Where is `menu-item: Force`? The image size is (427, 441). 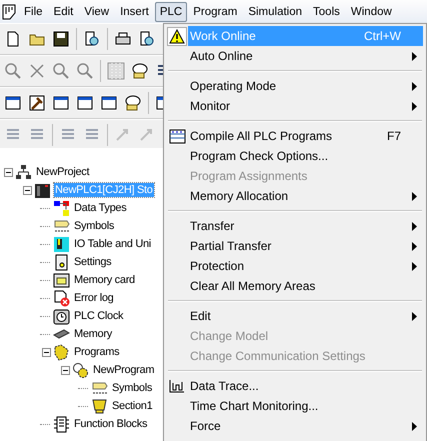
menu-item: Force is located at coordinates (305, 426).